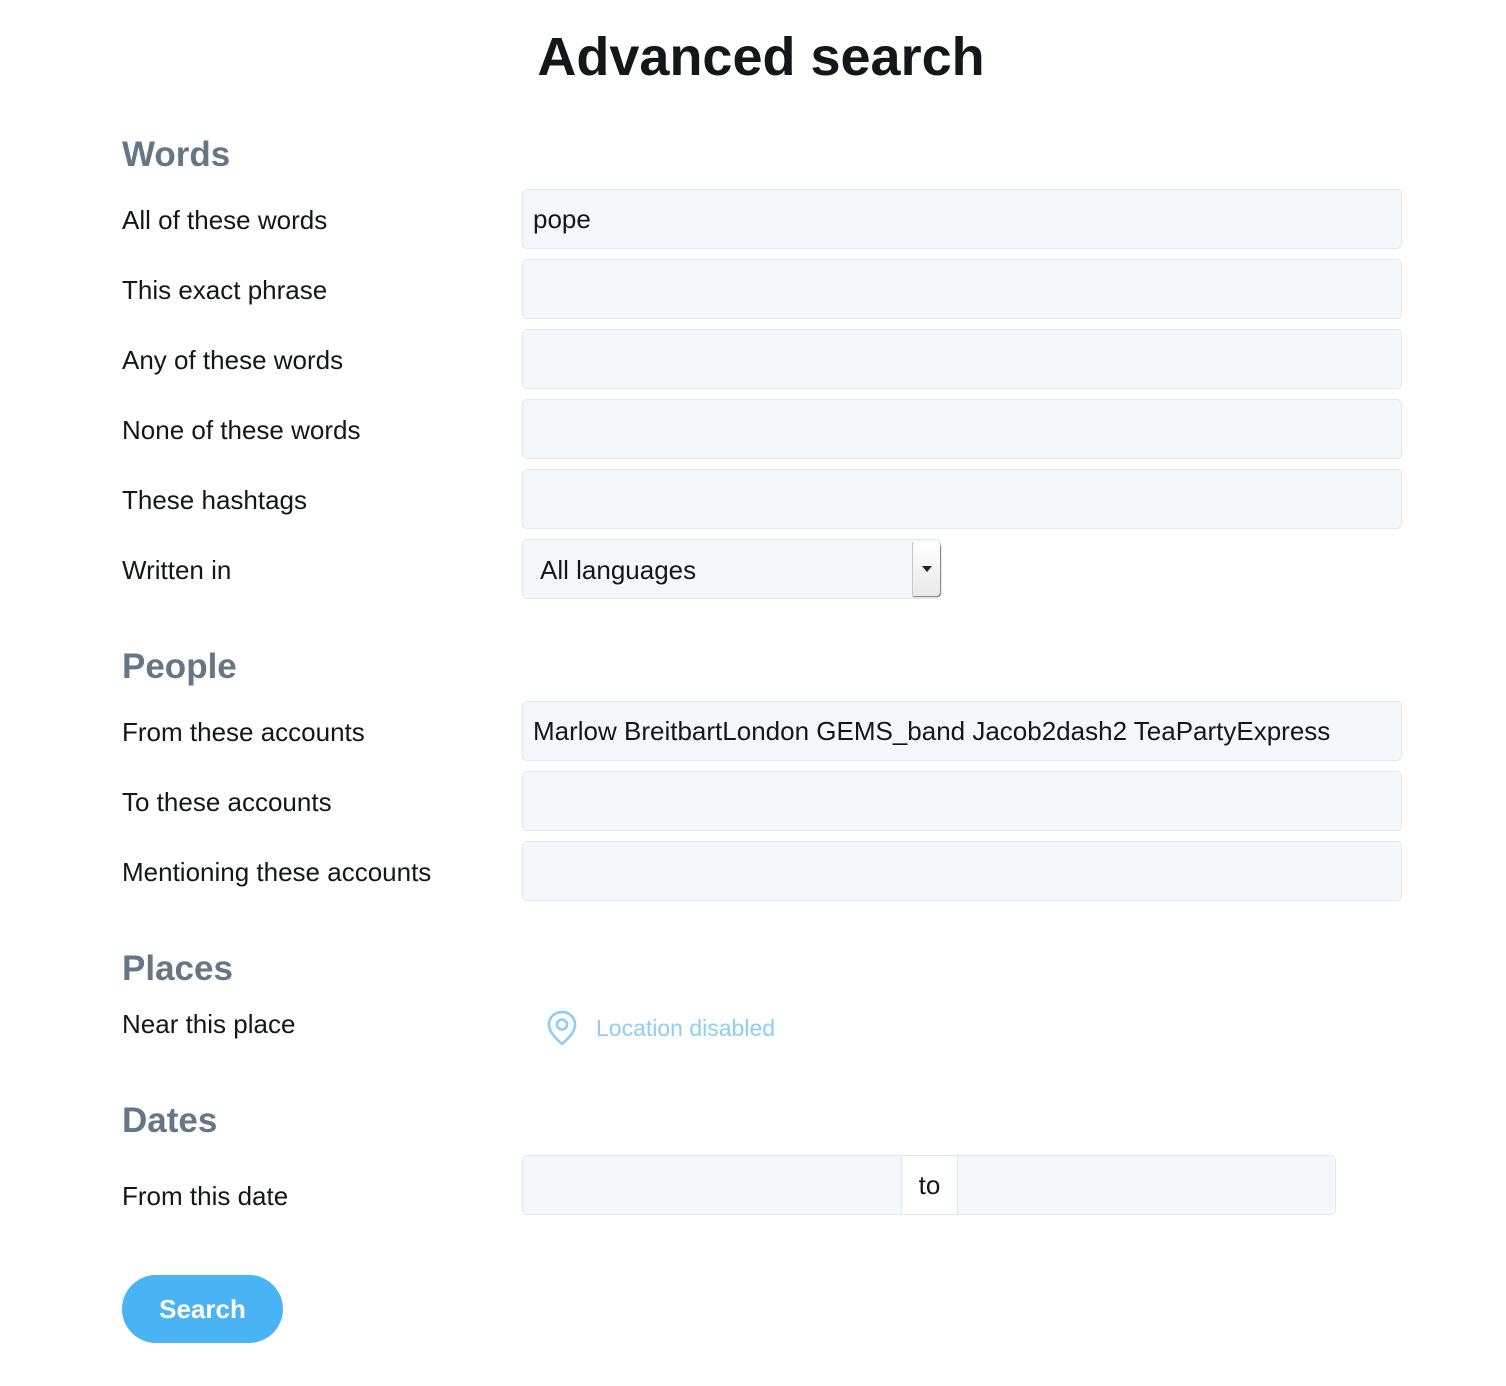  I want to click on exact-phrase-input, so click(962, 289).